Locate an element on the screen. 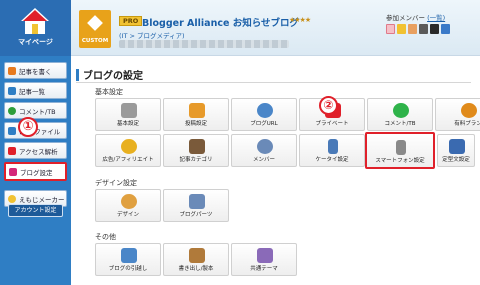 The height and width of the screenshot is (285, 480). tile-mobile-settings: ケータイ設定 is located at coordinates (332, 150).